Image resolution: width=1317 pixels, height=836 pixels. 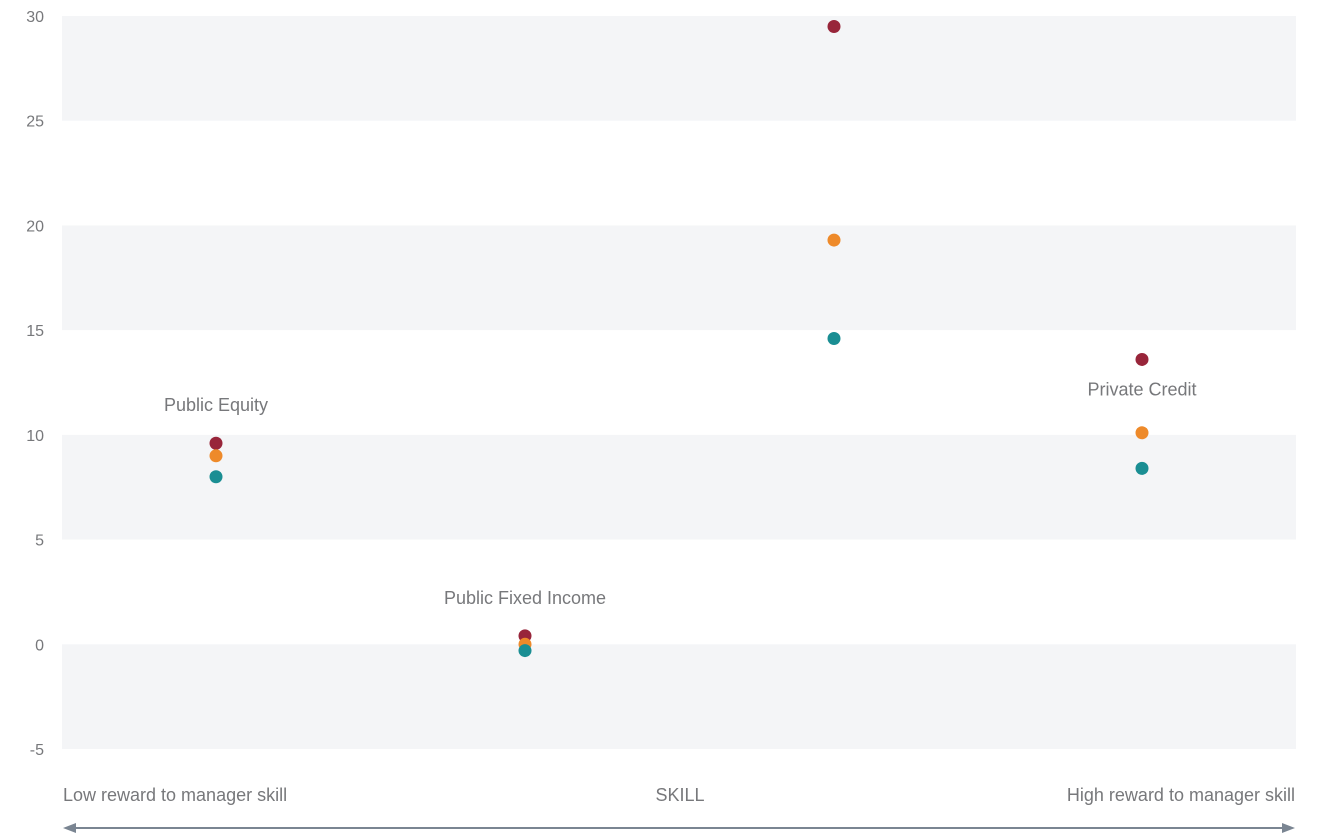 I want to click on y-tick-label: 25, so click(x=35, y=122).